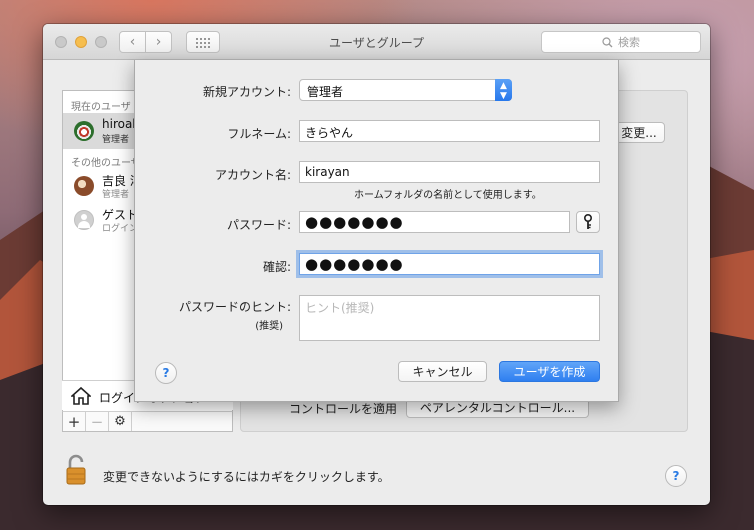 Image resolution: width=754 pixels, height=530 pixels. Describe the element at coordinates (629, 42) in the screenshot. I see `search-placeholder: 検索` at that location.